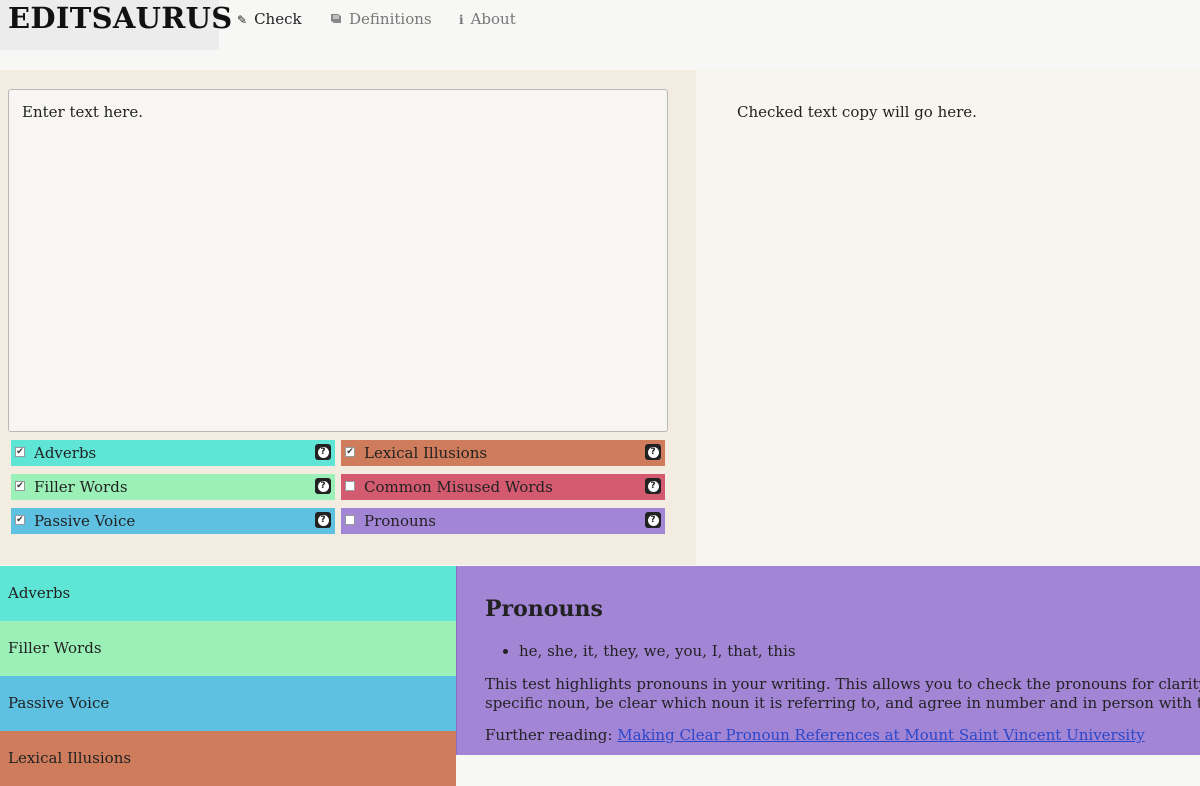 This screenshot has width=1200, height=786. Describe the element at coordinates (600, 35) in the screenshot. I see `top-header: EDITSAURUS ✎ Check Definitions i About` at that location.